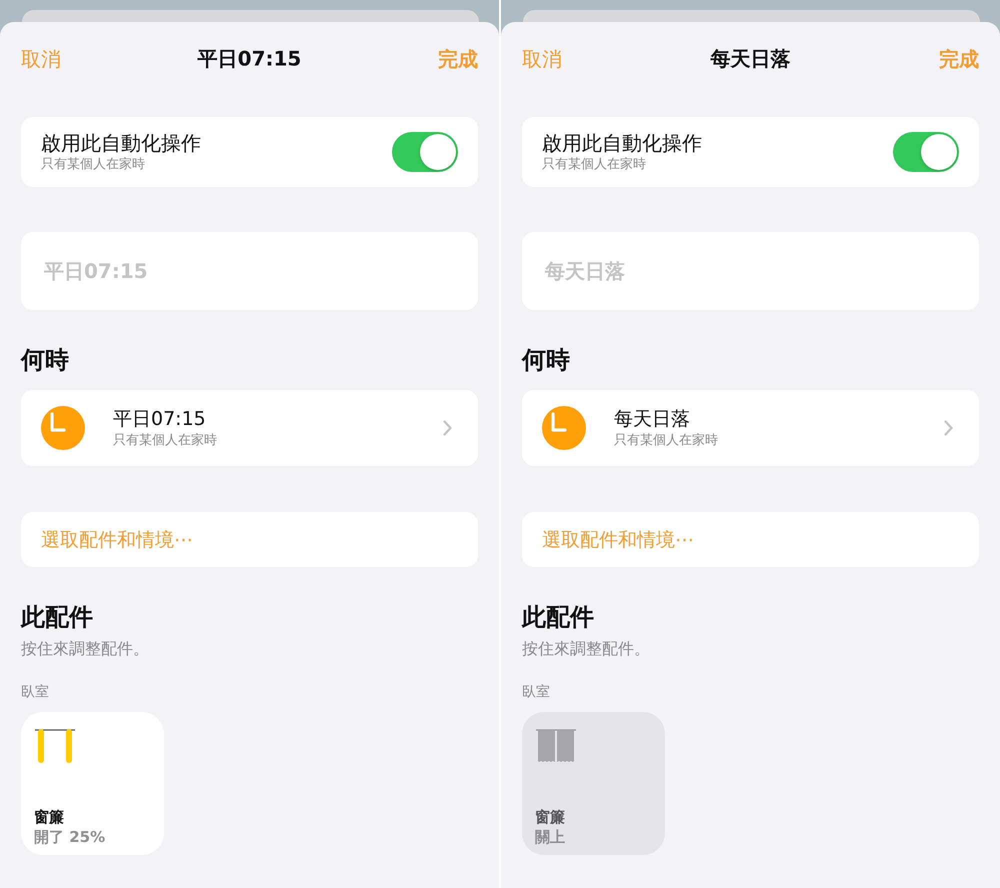 This screenshot has height=888, width=1000. What do you see at coordinates (750, 428) in the screenshot?
I see `trigger-row: 每天日落 只有某個人在家時` at bounding box center [750, 428].